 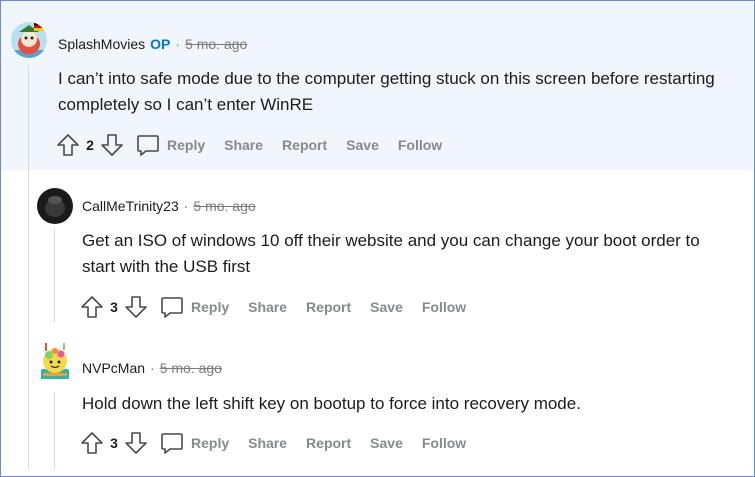 I want to click on author-name: SplashMovies, so click(x=101, y=44).